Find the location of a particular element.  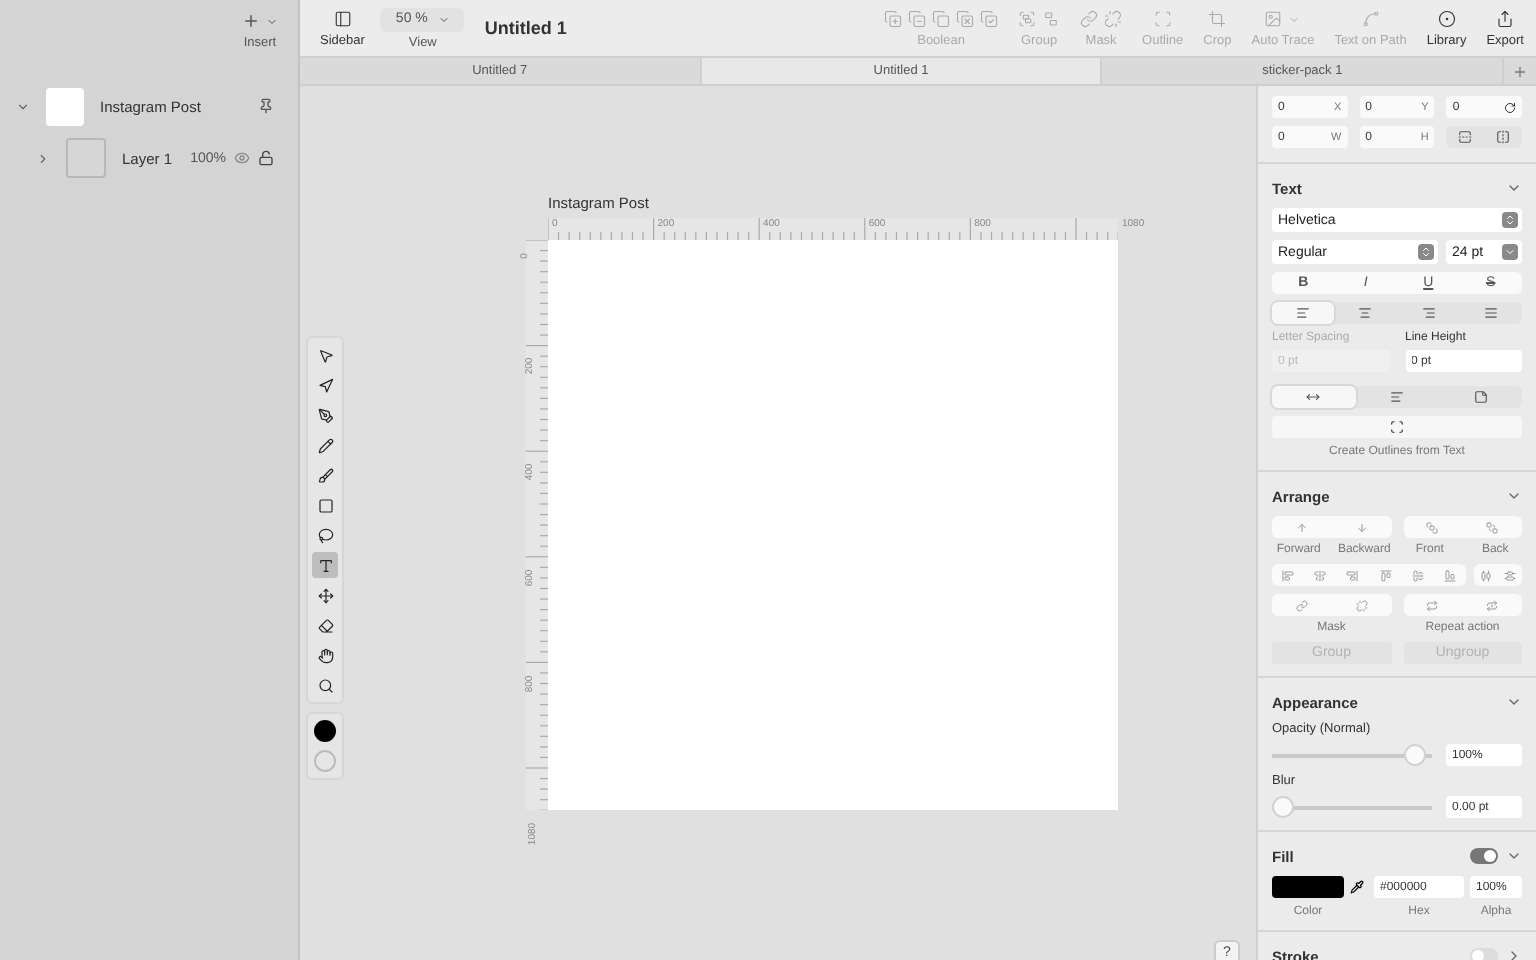

text-lines-icon is located at coordinates (1397, 397).